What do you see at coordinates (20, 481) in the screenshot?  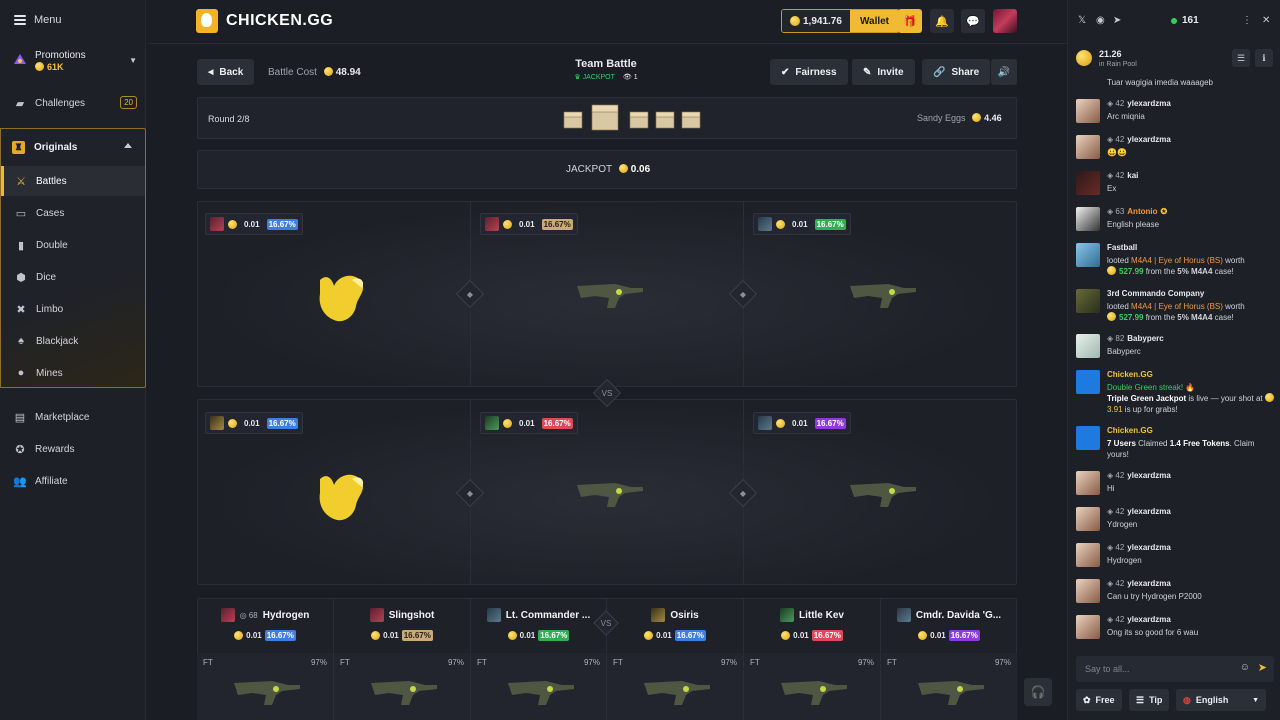 I see `users-icon: 👥` at bounding box center [20, 481].